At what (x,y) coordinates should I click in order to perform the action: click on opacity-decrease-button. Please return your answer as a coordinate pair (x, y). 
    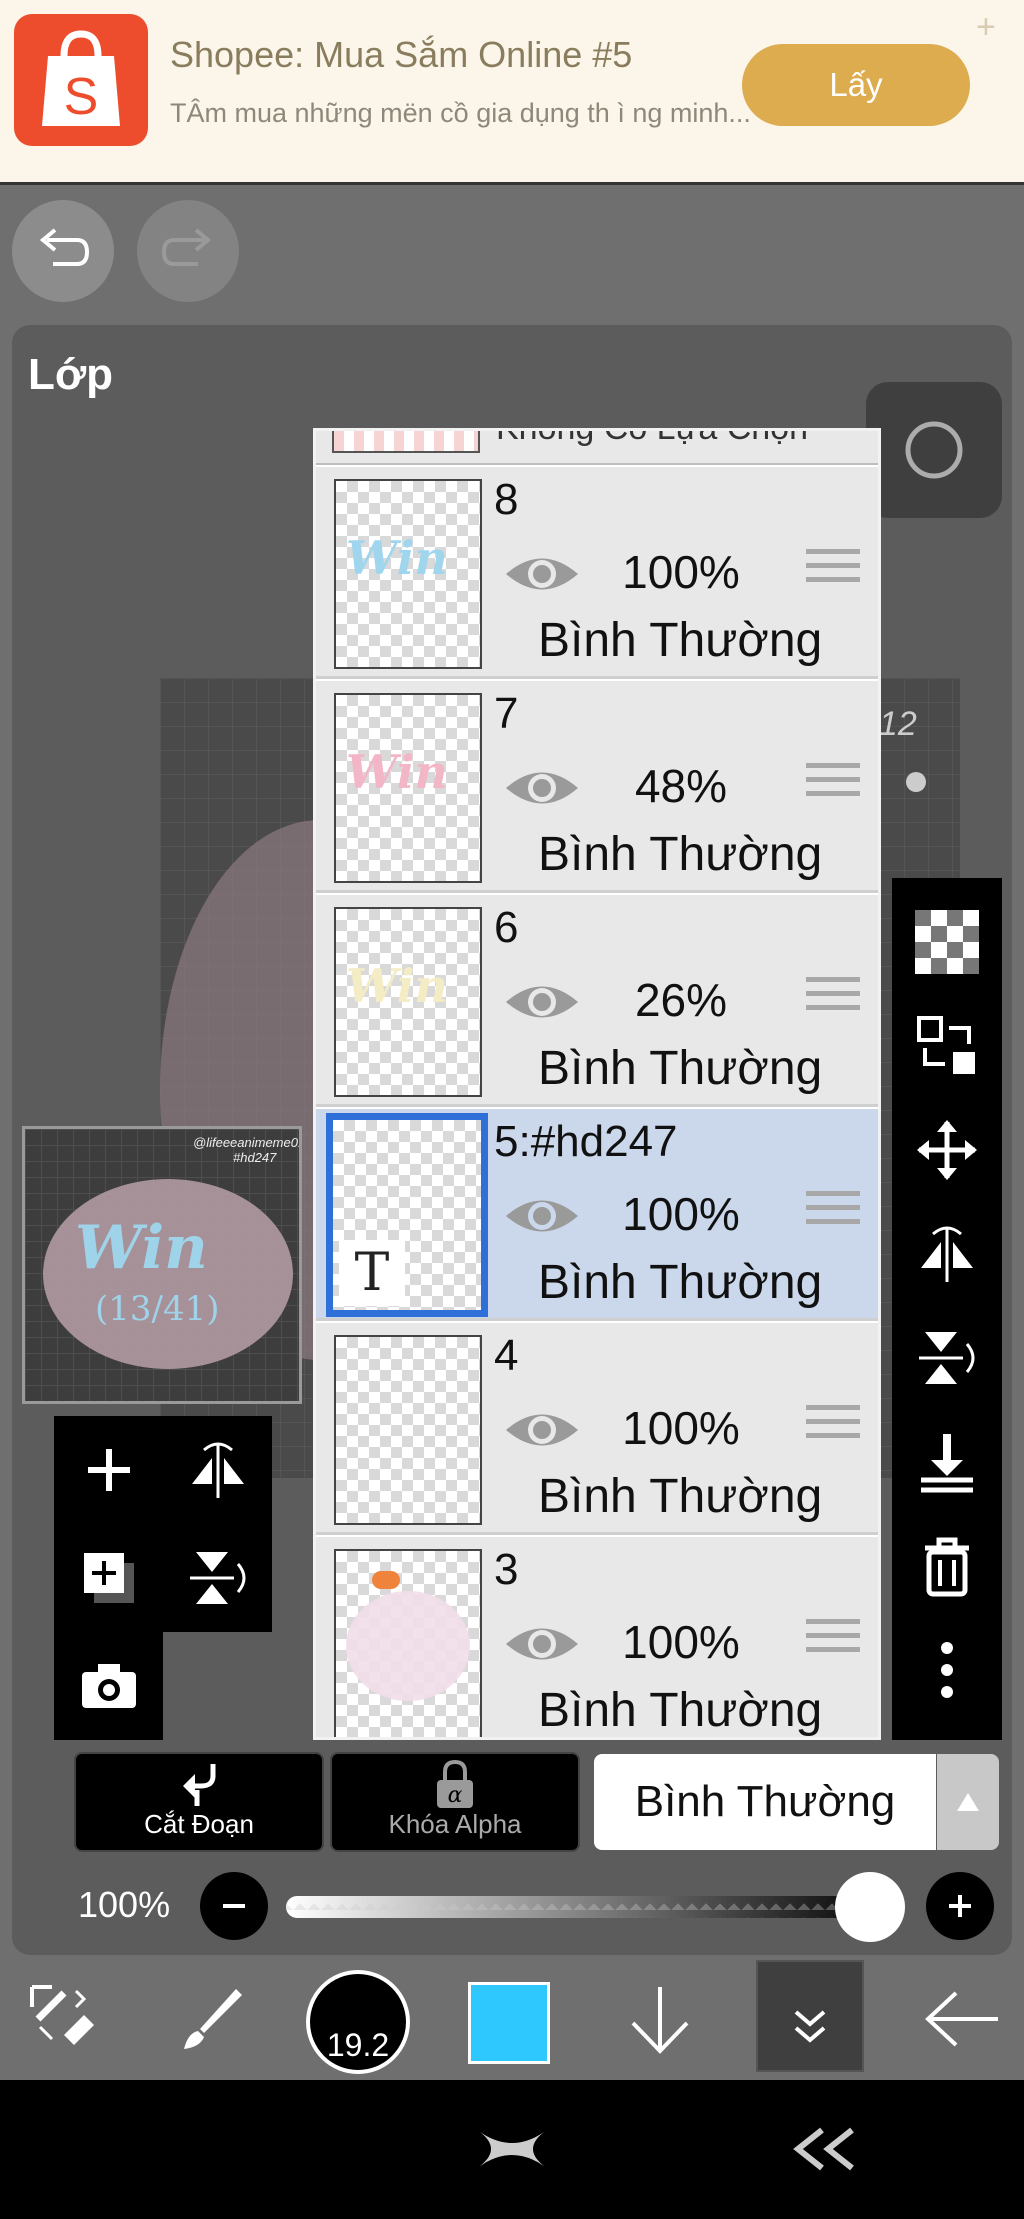
    Looking at the image, I should click on (234, 1906).